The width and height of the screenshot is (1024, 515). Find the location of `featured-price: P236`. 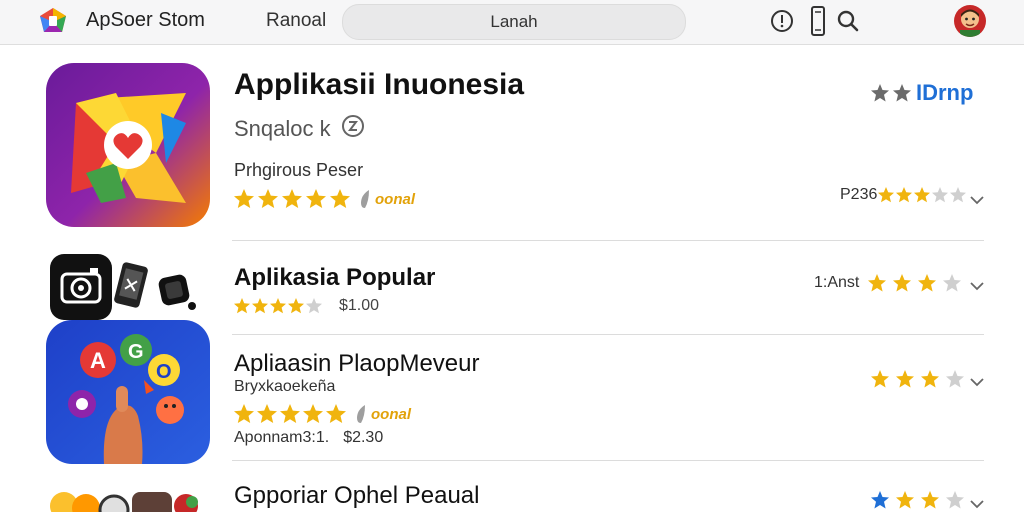

featured-price: P236 is located at coordinates (859, 194).